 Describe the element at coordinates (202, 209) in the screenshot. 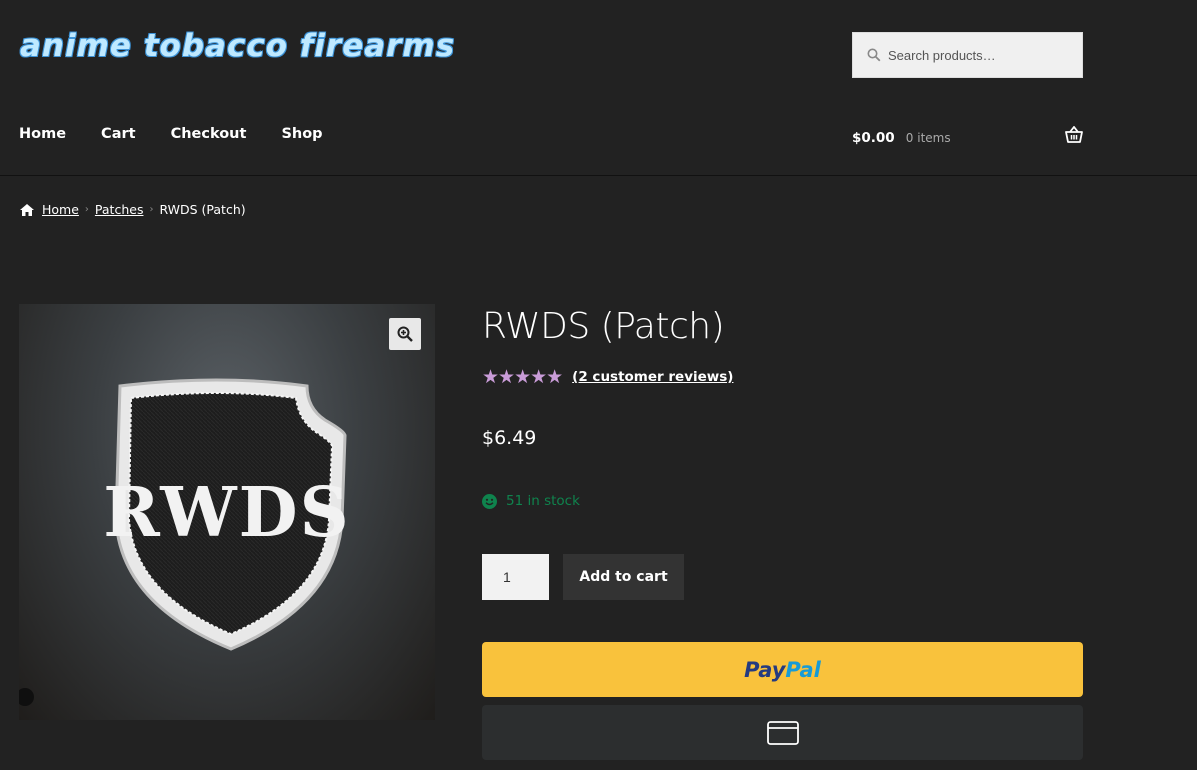

I see `breadcrumb-current: RWDS (Patch)` at that location.